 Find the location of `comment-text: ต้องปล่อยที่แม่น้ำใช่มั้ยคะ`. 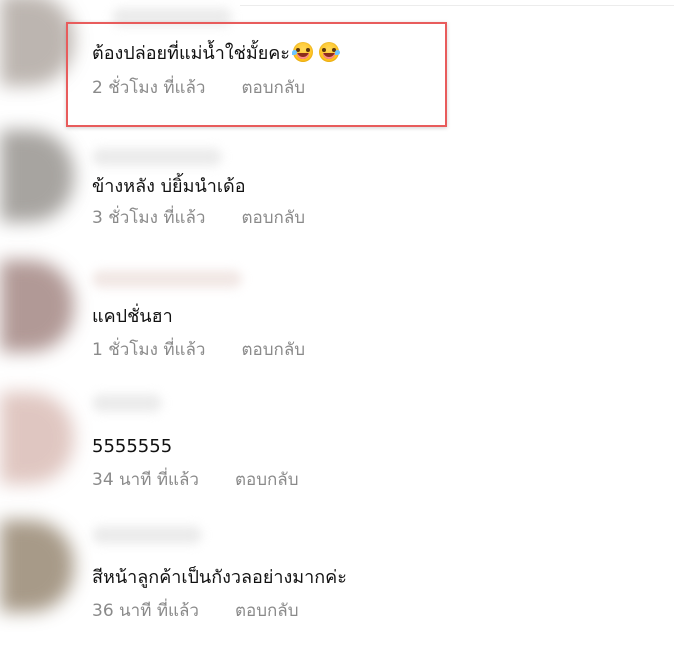

comment-text: ต้องปล่อยที่แม่น้ำใช่มั้ยคะ is located at coordinates (216, 54).